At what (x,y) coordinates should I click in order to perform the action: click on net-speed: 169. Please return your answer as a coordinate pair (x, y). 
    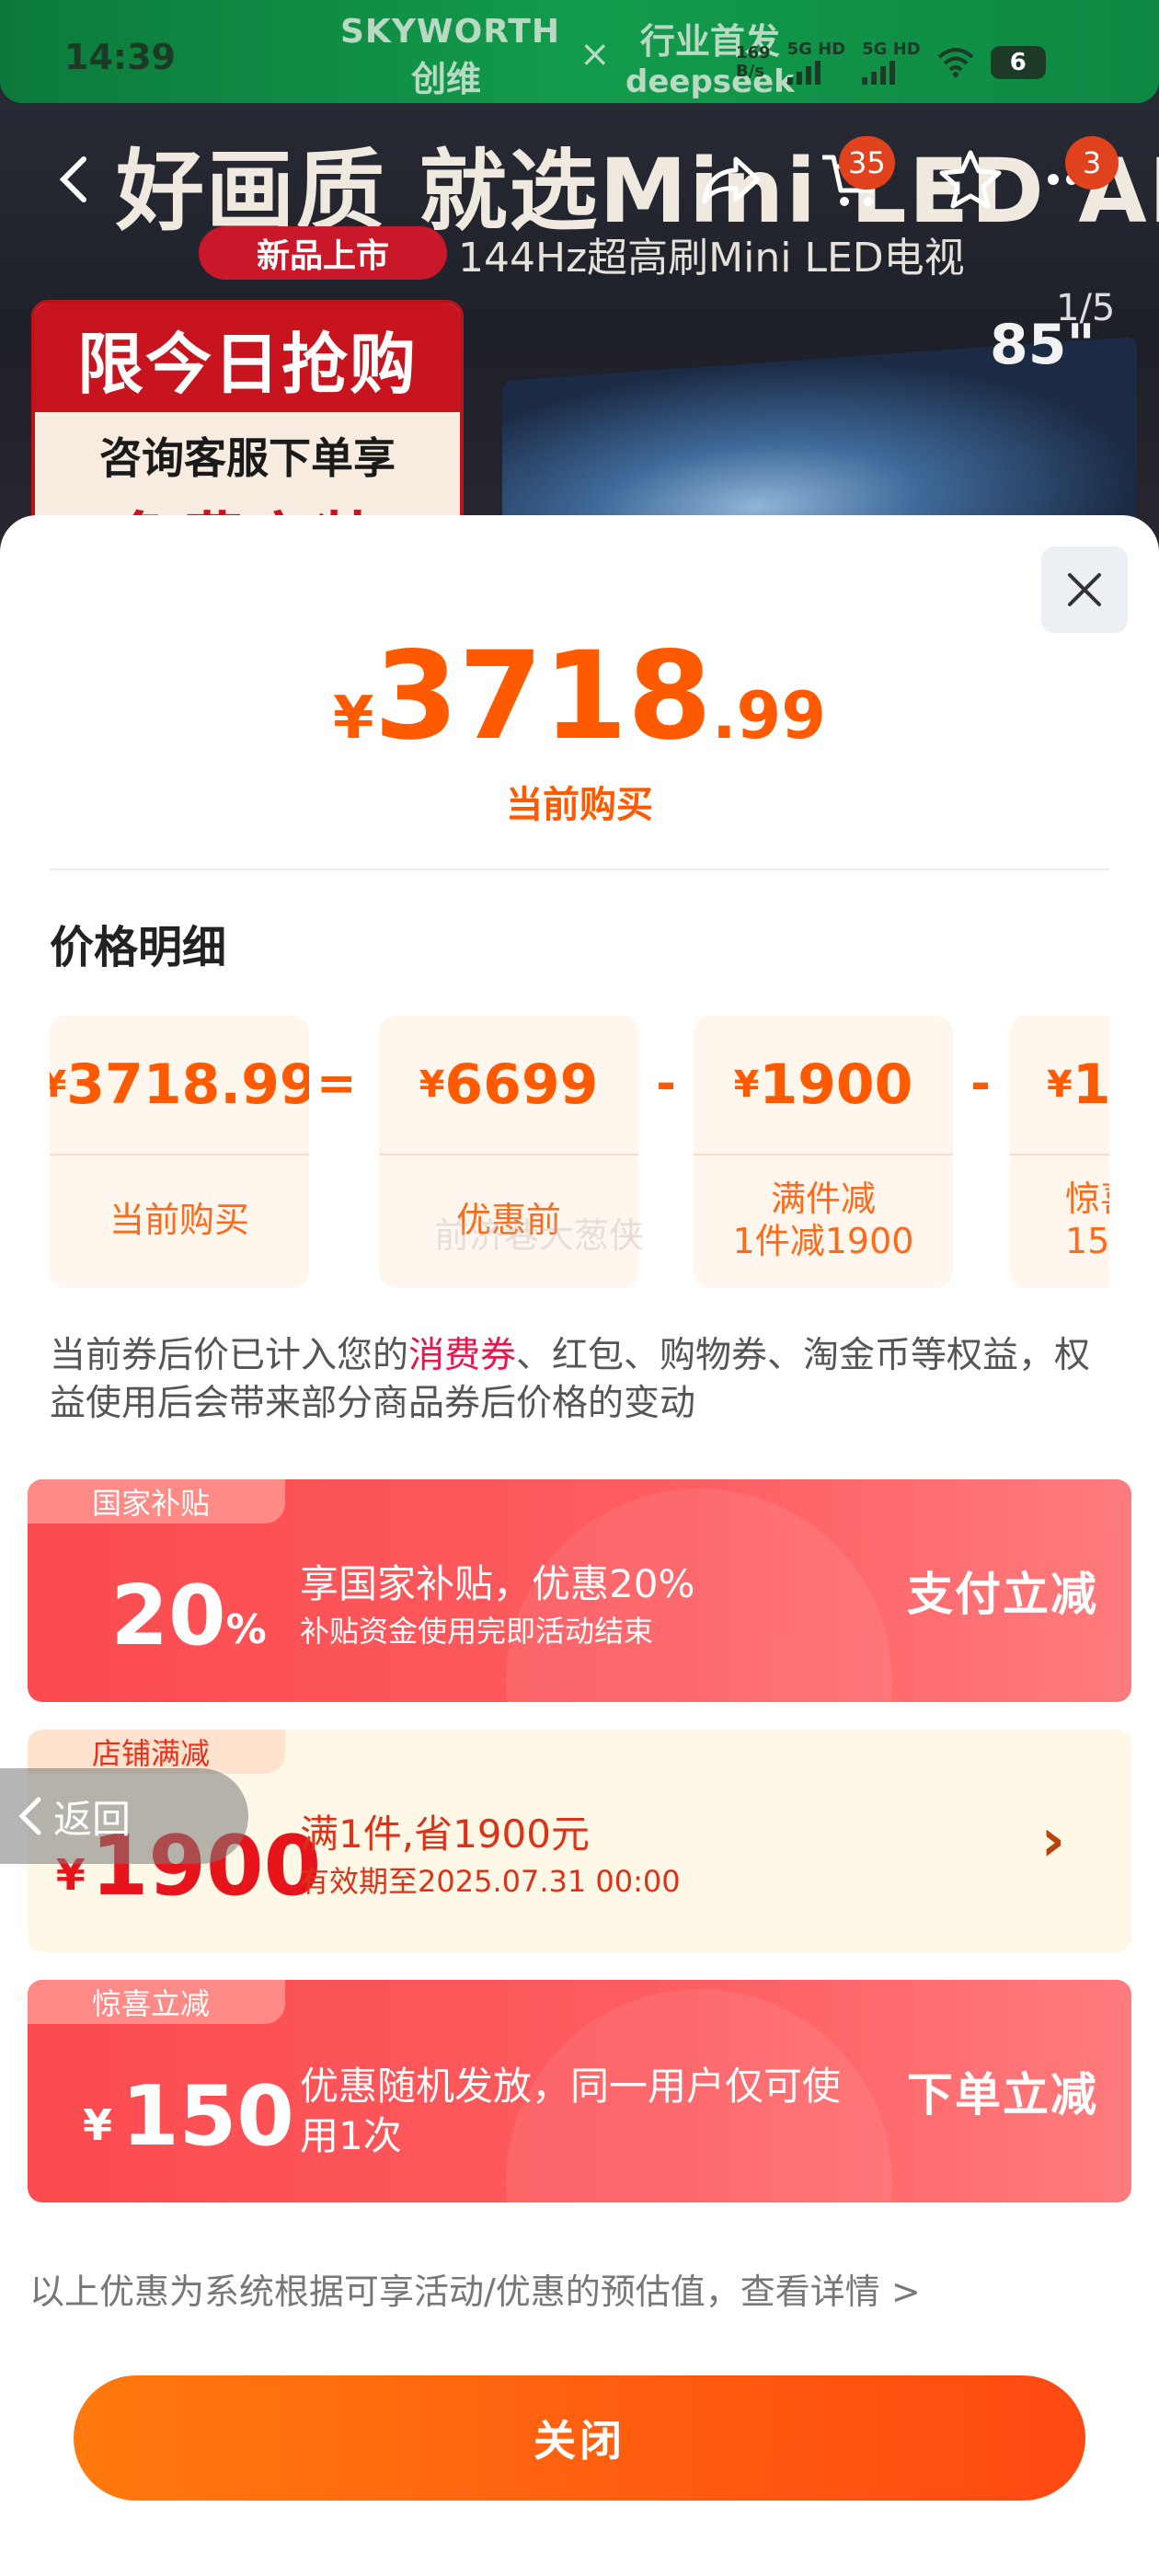
    Looking at the image, I should click on (753, 53).